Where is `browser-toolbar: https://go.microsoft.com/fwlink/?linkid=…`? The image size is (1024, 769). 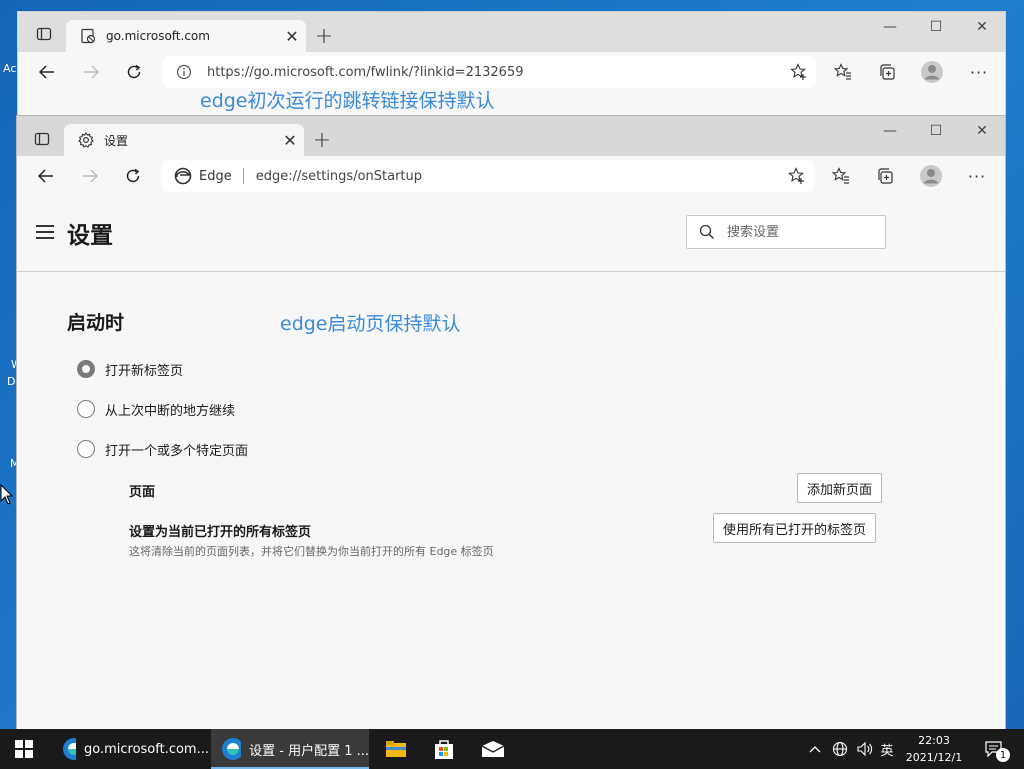
browser-toolbar: https://go.microsoft.com/fwlink/?linkid=… is located at coordinates (511, 72).